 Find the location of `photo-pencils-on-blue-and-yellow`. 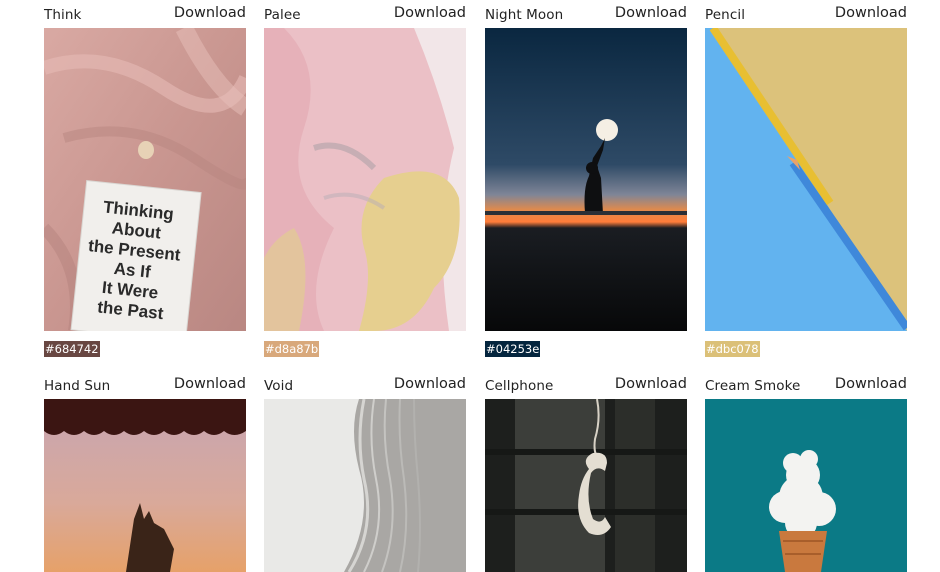

photo-pencils-on-blue-and-yellow is located at coordinates (806, 179).